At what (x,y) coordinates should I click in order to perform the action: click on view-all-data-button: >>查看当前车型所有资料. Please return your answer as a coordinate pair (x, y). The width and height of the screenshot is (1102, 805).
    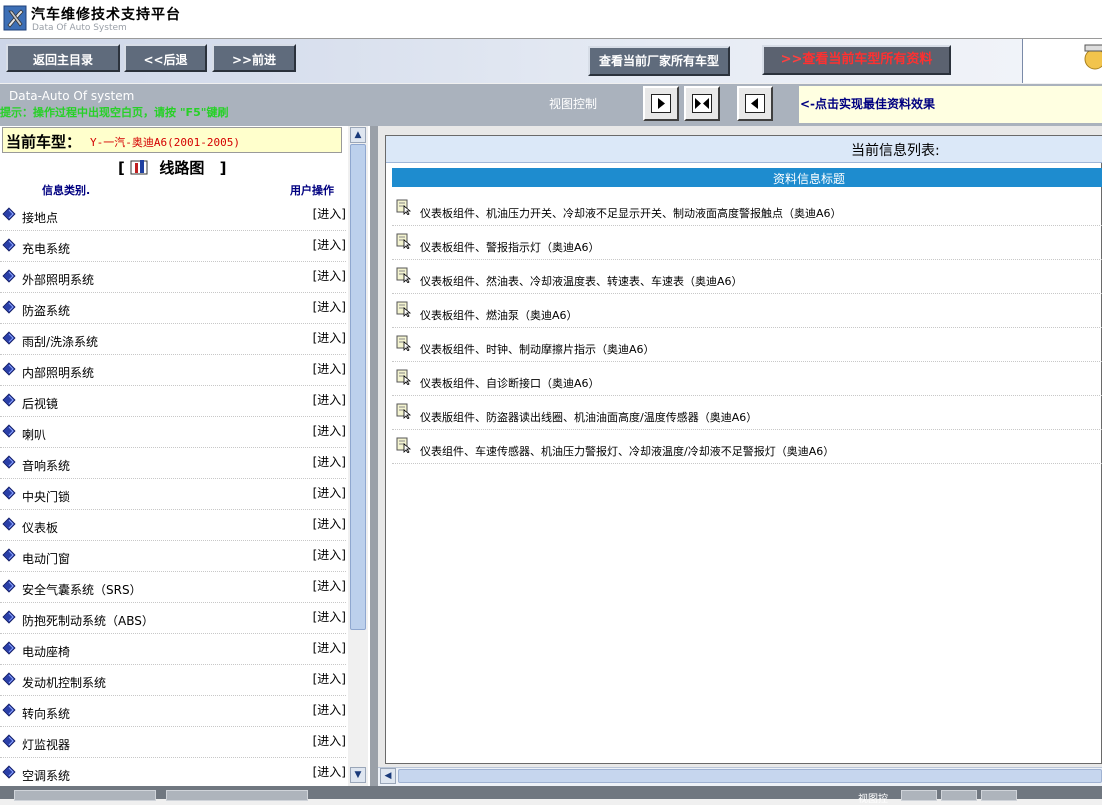
    Looking at the image, I should click on (856, 60).